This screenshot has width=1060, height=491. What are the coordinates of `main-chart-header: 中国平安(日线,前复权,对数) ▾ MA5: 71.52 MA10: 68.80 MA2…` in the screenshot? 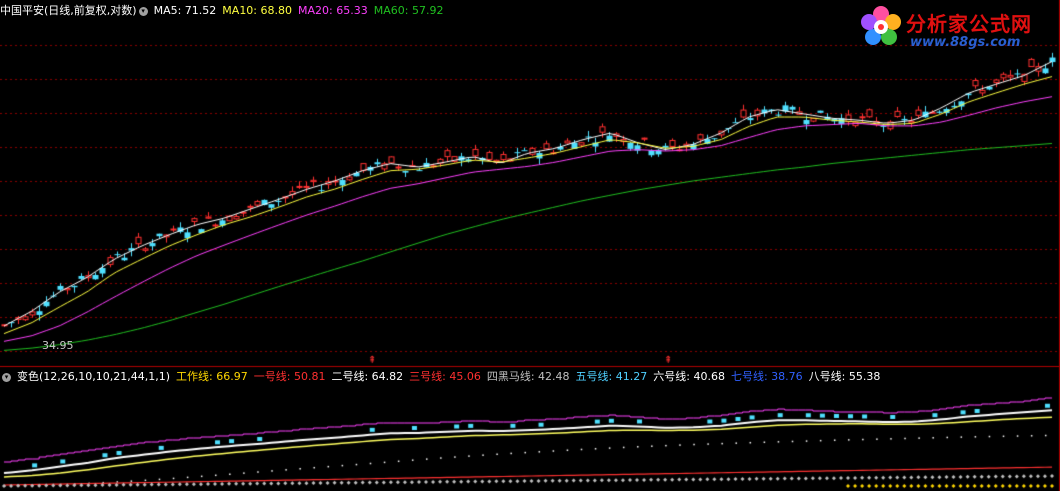 It's located at (224, 11).